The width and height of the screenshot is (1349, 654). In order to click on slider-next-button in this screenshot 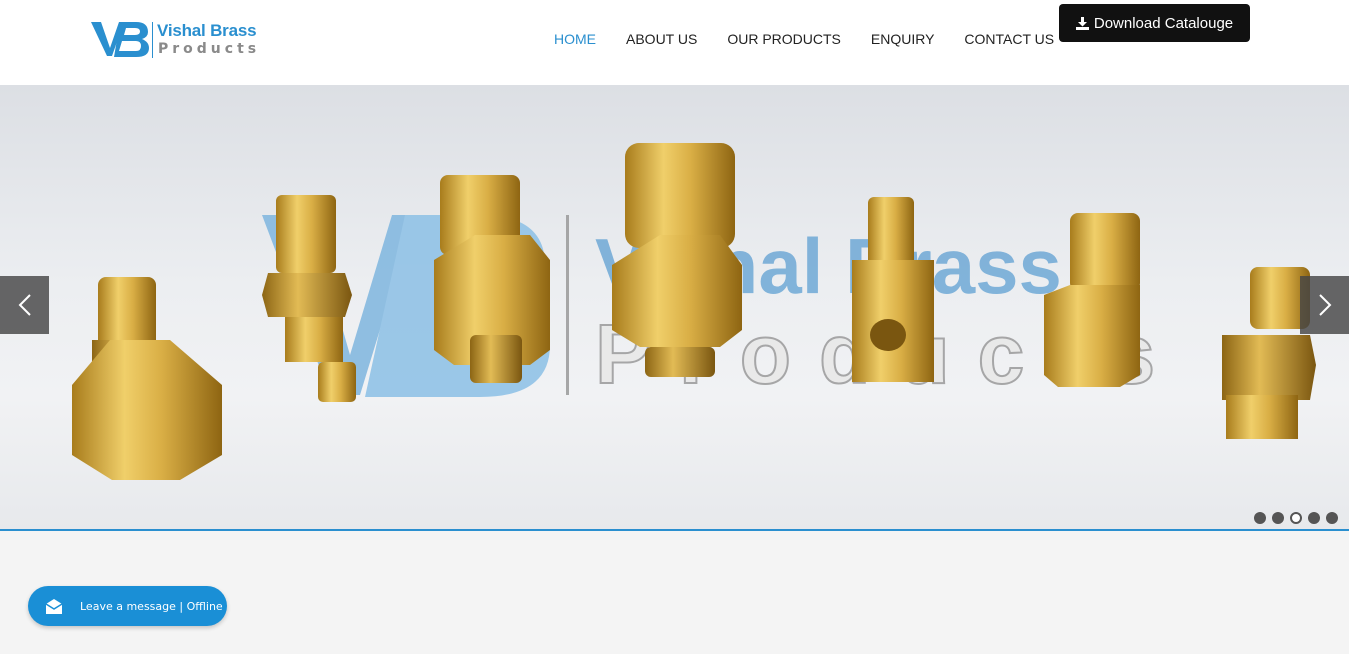, I will do `click(1324, 305)`.